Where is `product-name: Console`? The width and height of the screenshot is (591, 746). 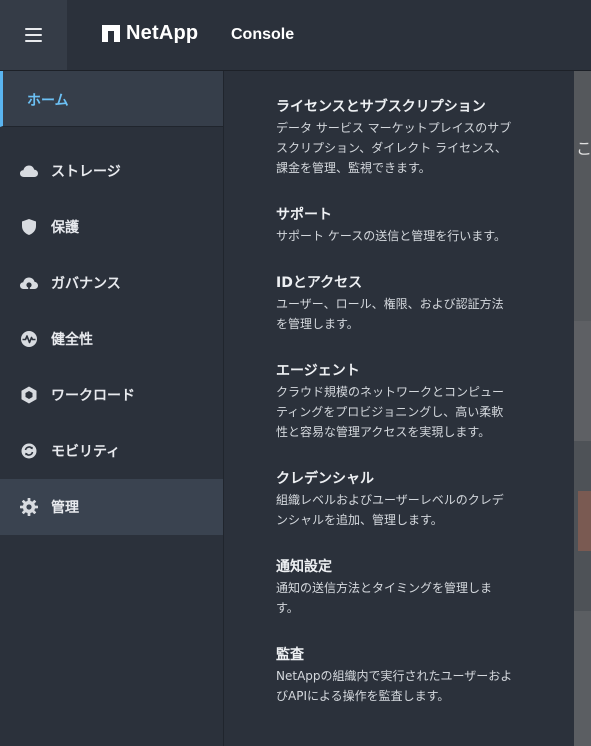
product-name: Console is located at coordinates (263, 34).